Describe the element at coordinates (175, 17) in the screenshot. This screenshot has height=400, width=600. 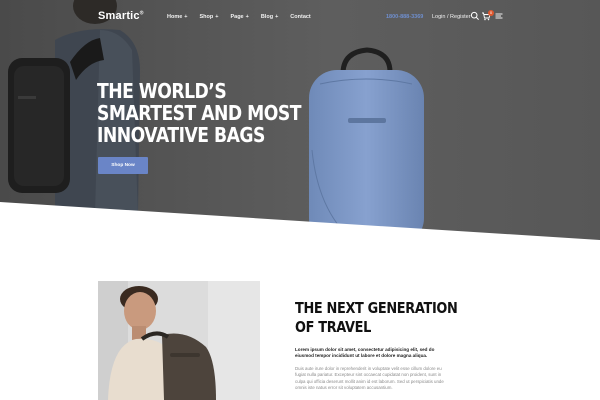
I see `menu-item-label: Home` at that location.